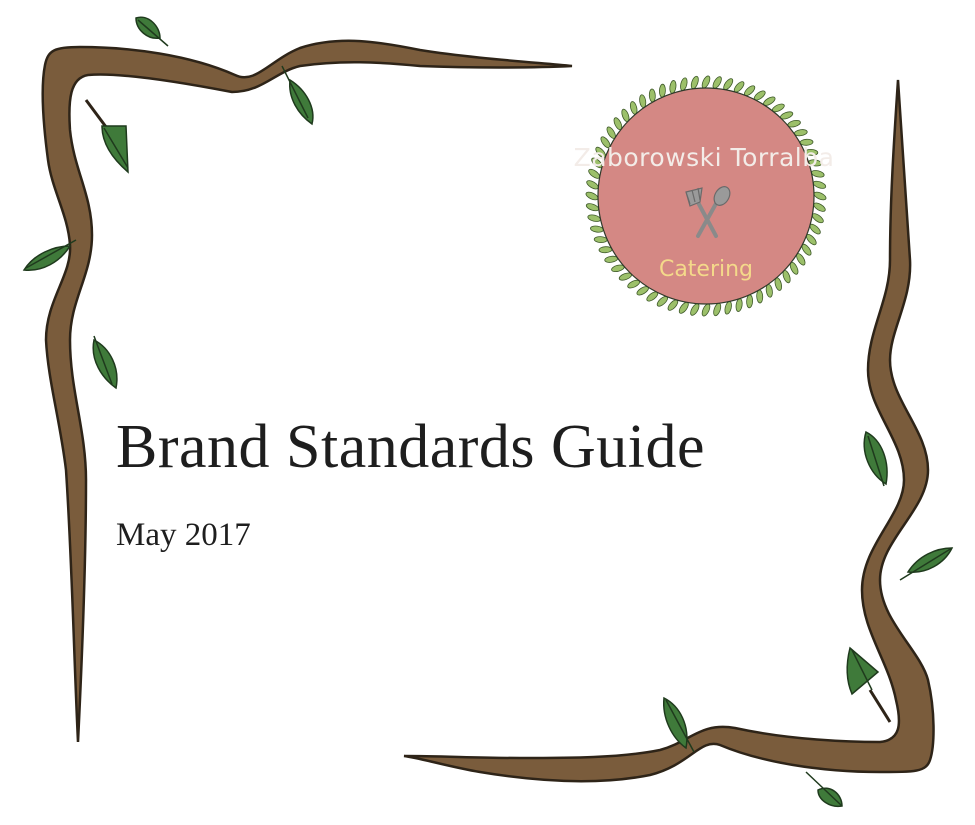  What do you see at coordinates (183, 535) in the screenshot?
I see `document-date: May 2017` at bounding box center [183, 535].